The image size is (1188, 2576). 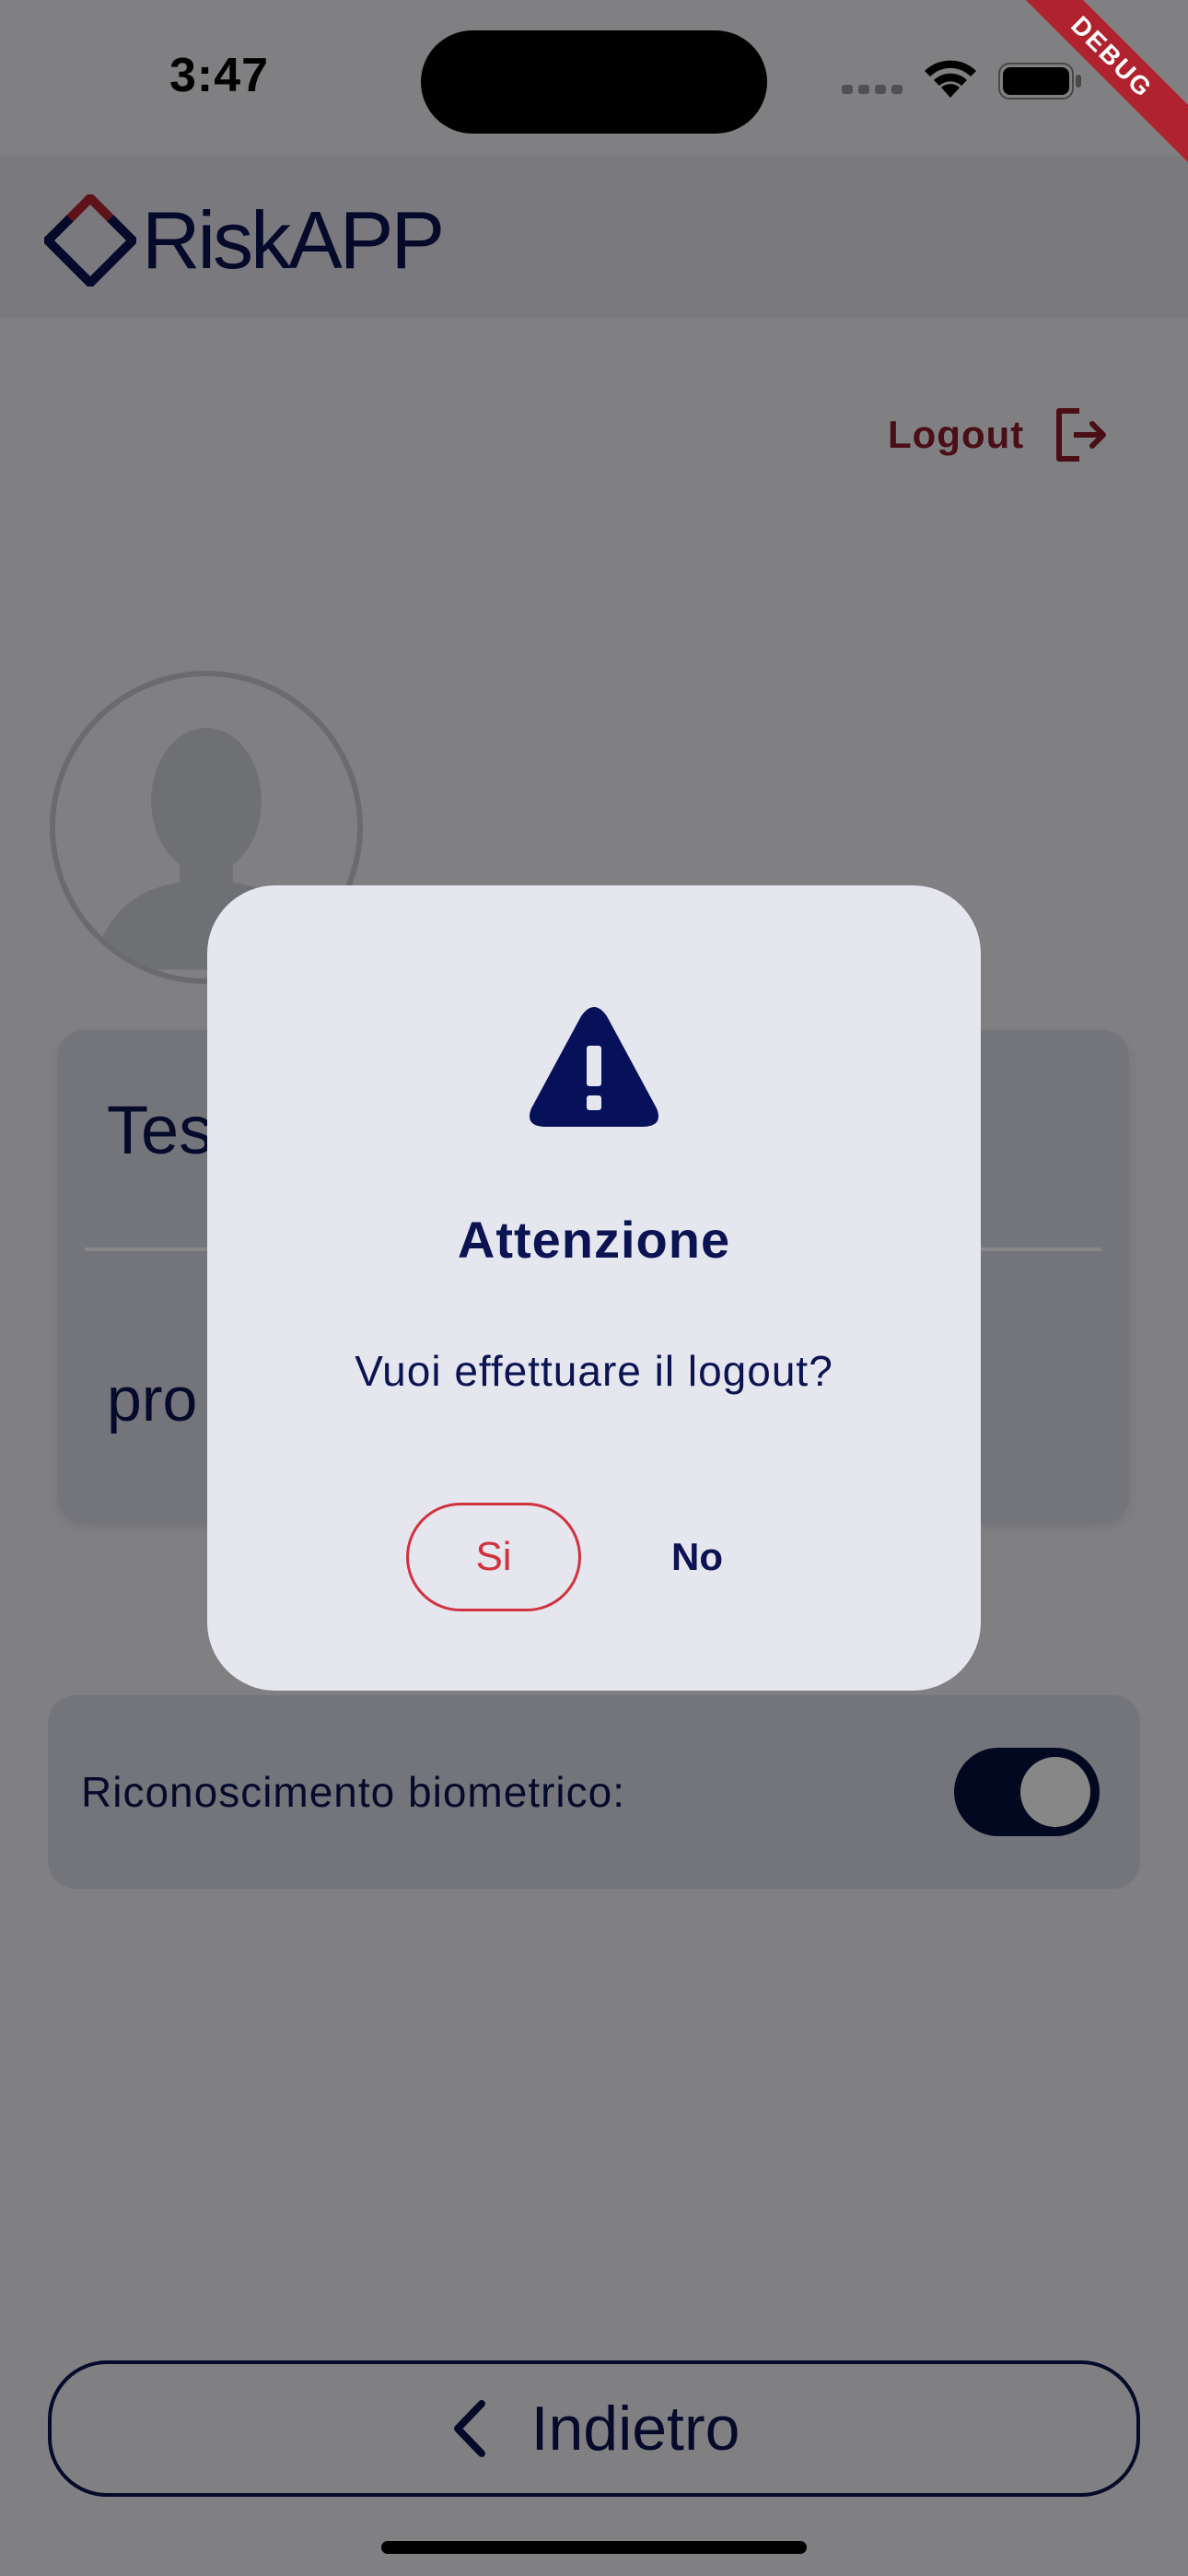 I want to click on dialog-title: Attenzione, so click(x=594, y=1240).